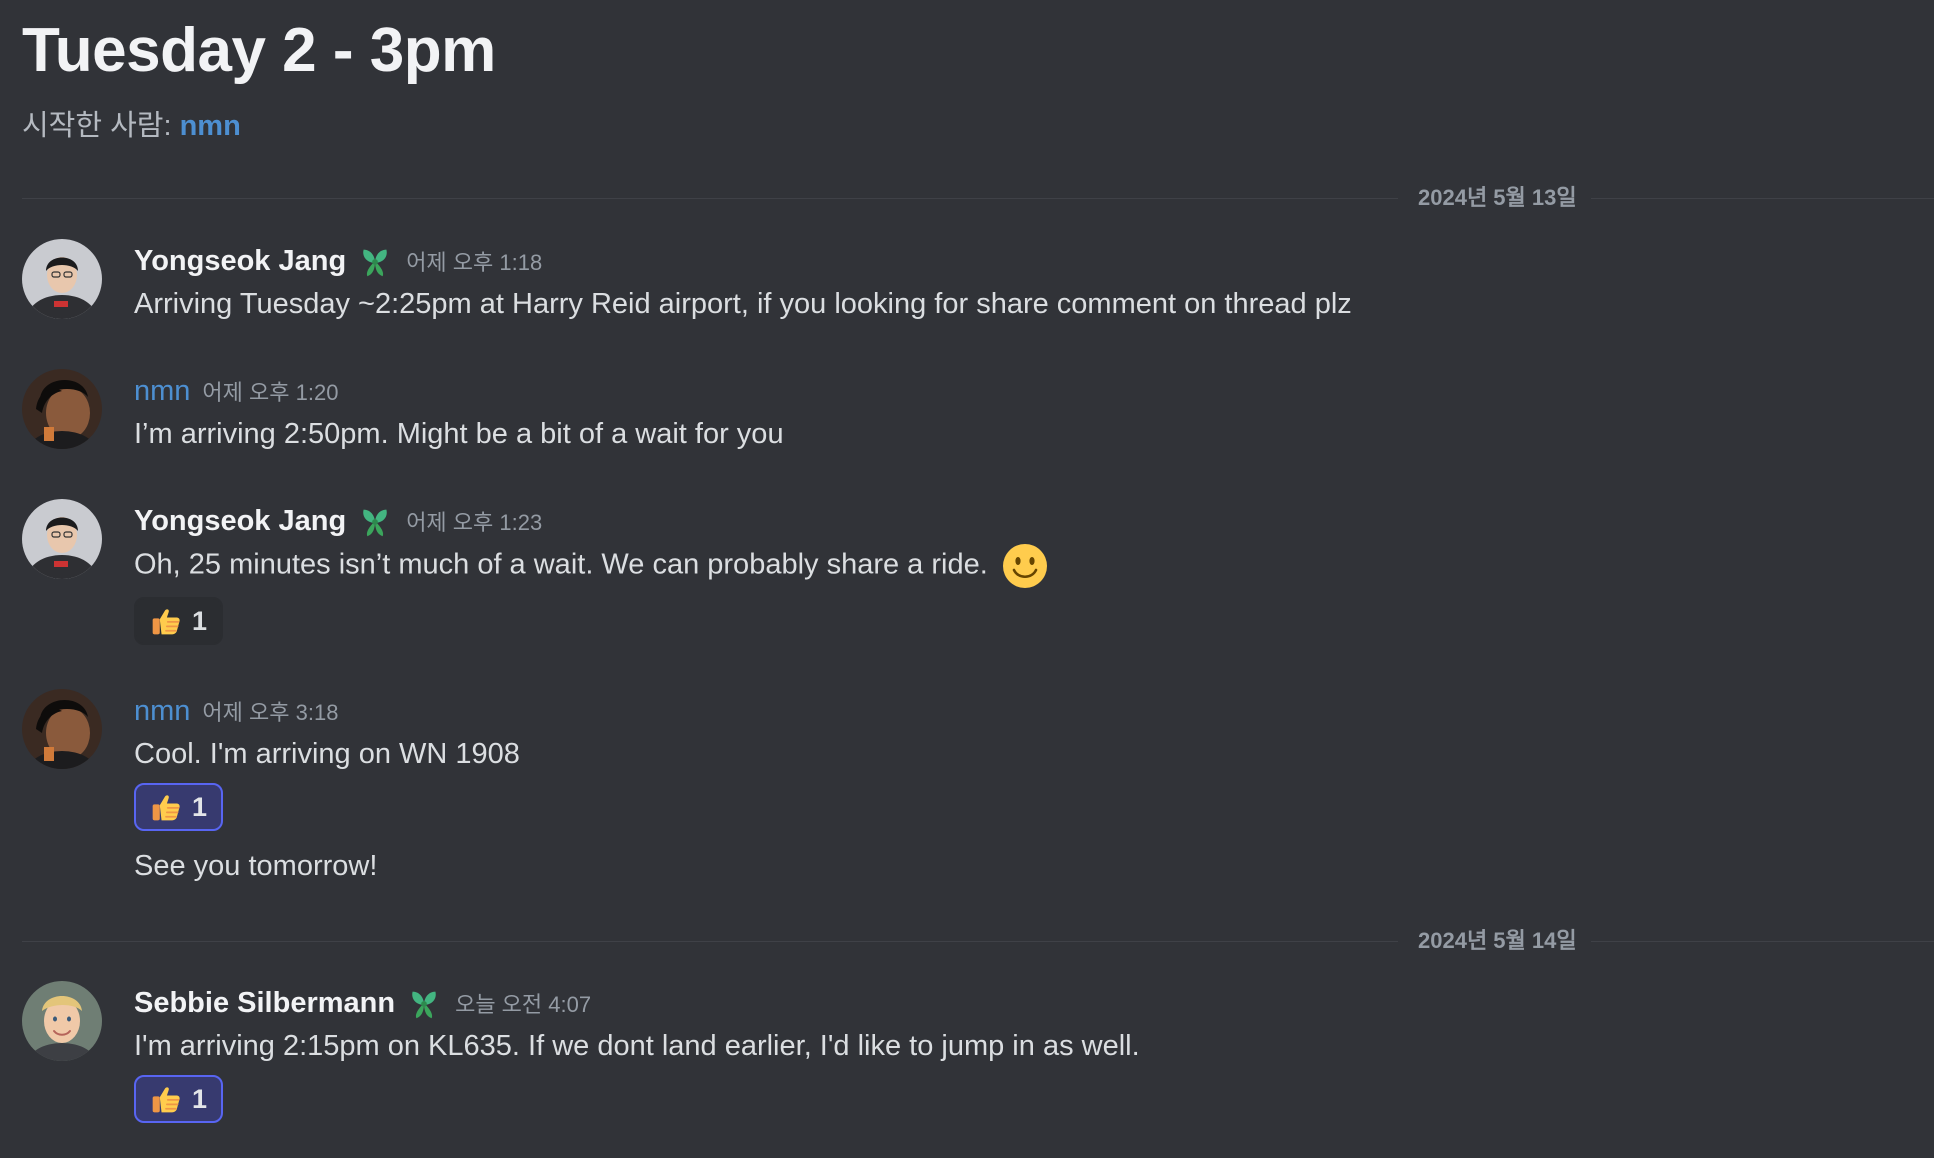 The height and width of the screenshot is (1158, 1934). Describe the element at coordinates (1494, 941) in the screenshot. I see `date-divider-label: 2024년 5월 14일` at that location.